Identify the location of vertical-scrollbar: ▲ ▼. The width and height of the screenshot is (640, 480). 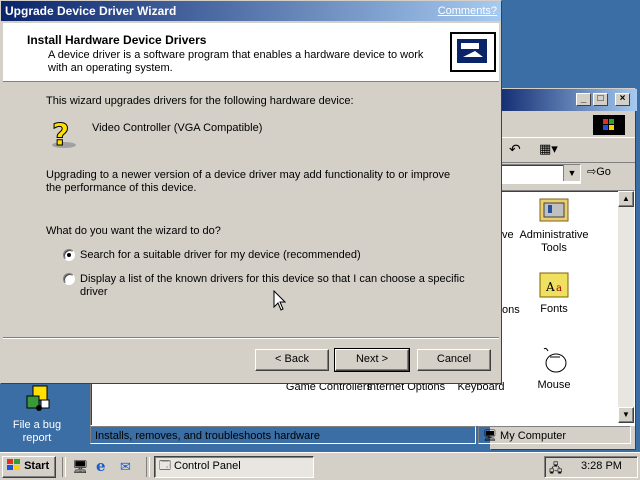
(626, 307).